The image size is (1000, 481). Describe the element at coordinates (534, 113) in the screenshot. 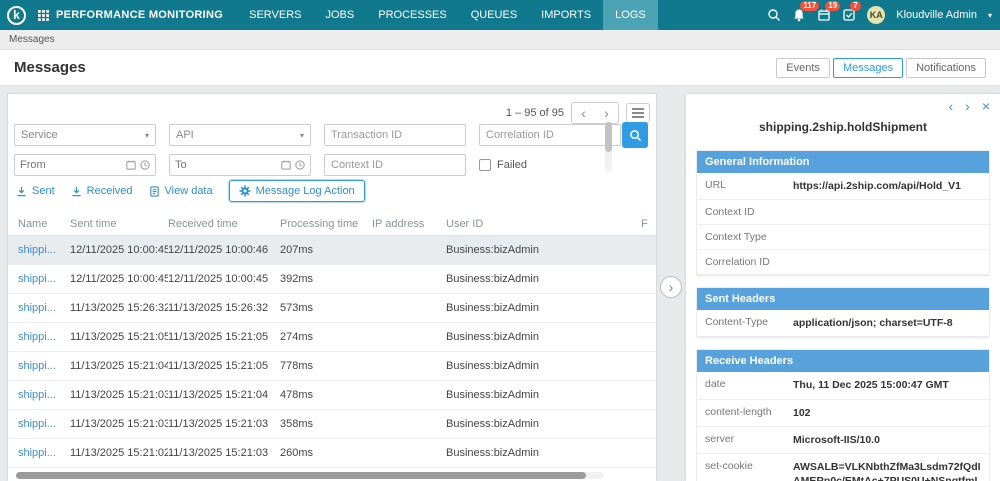

I see `pagination-range: 1 – 95 of 95` at that location.